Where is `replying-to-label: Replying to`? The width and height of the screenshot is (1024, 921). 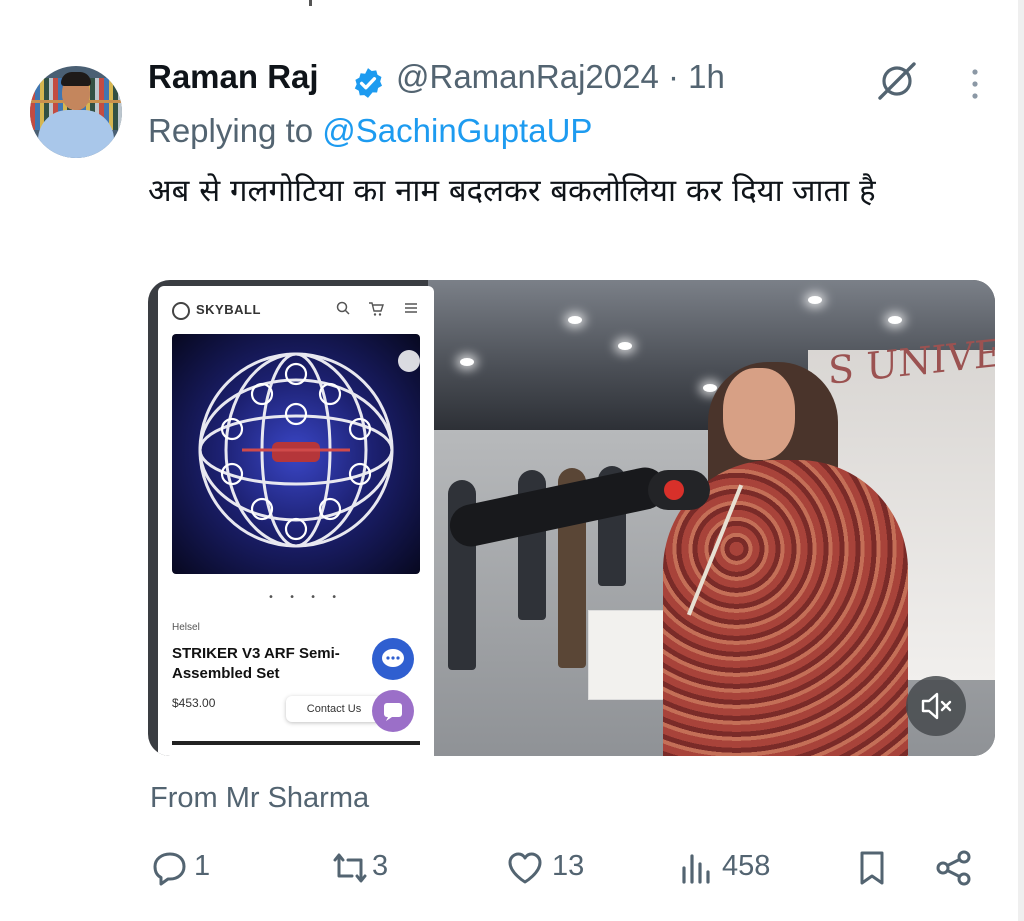
replying-to-label: Replying to is located at coordinates (231, 130).